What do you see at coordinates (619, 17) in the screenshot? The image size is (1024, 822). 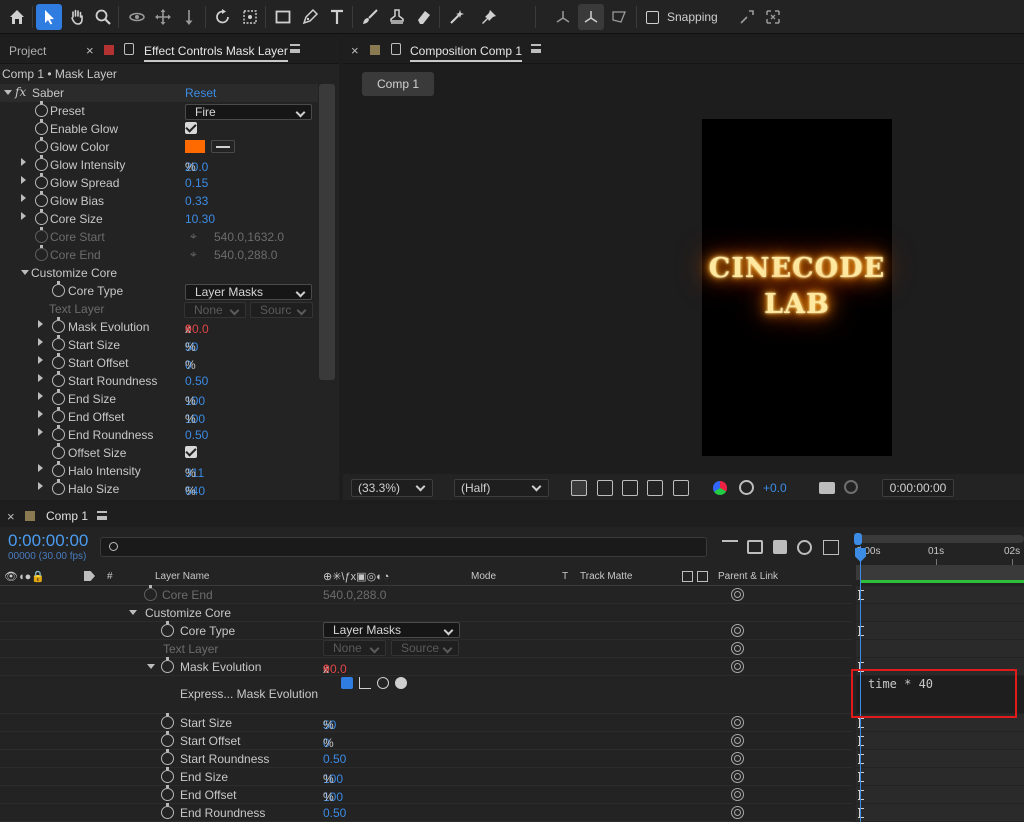 I see `view-axis-icon` at bounding box center [619, 17].